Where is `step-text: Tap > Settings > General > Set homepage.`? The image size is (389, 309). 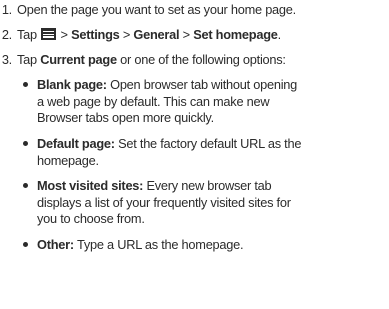 step-text: Tap > Settings > General > Set homepage. is located at coordinates (149, 35).